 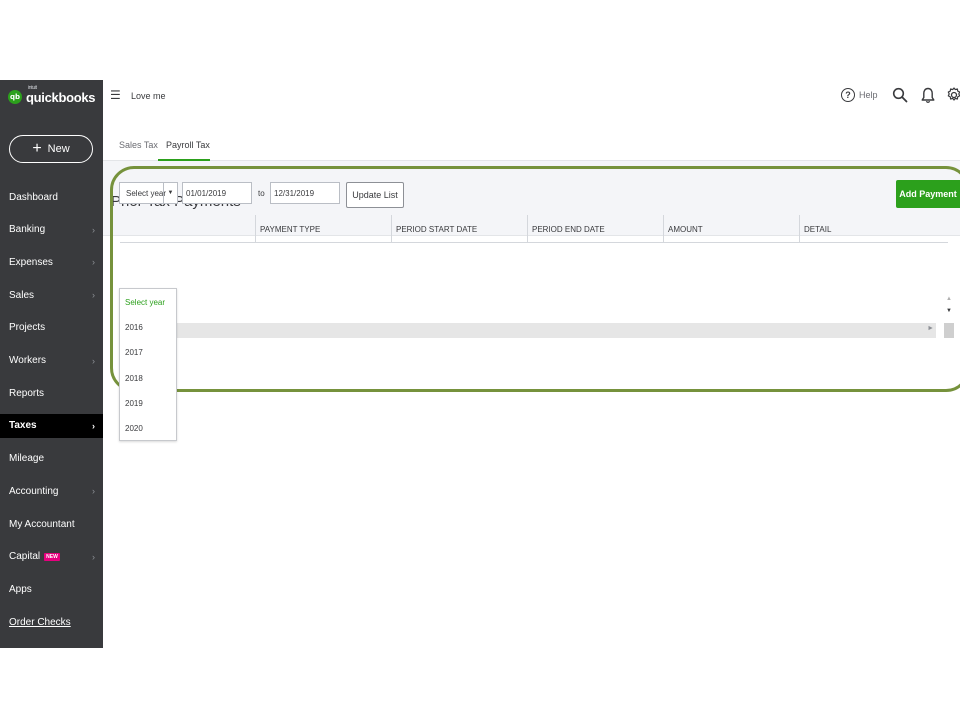 I want to click on sidebar-item-expenses: Expenses ›, so click(x=51, y=262).